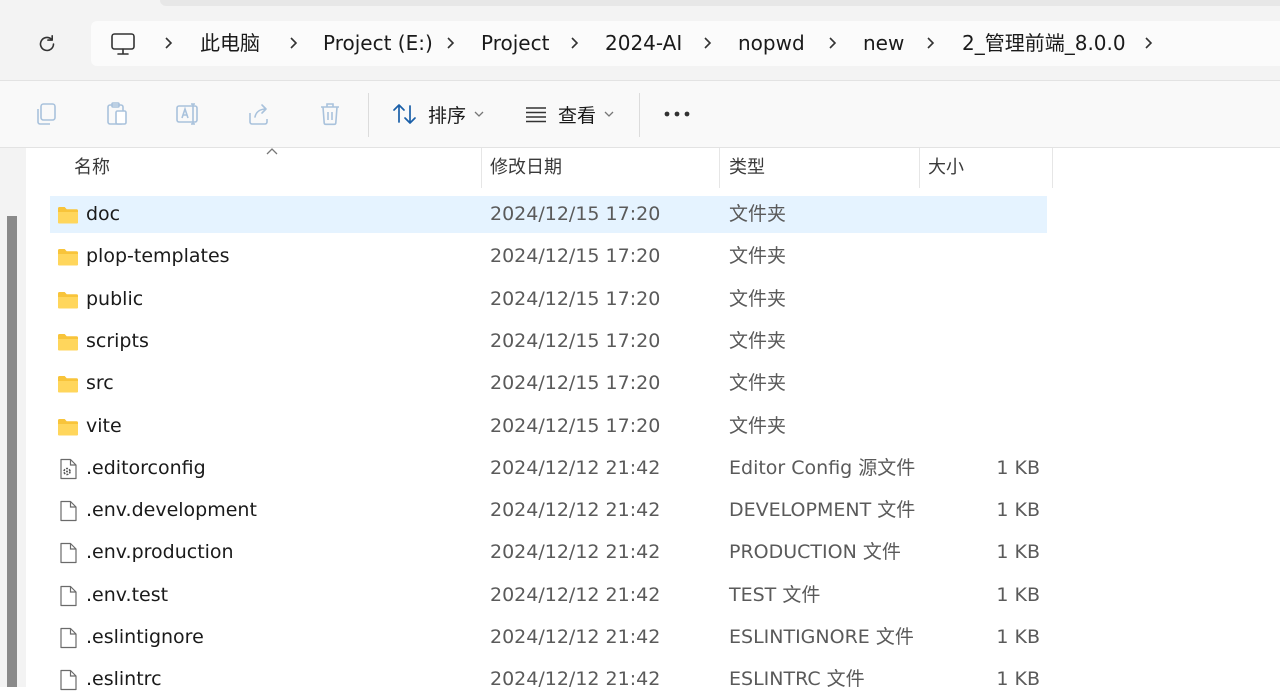 The height and width of the screenshot is (698, 1280). Describe the element at coordinates (404, 114) in the screenshot. I see `sort-icon` at that location.